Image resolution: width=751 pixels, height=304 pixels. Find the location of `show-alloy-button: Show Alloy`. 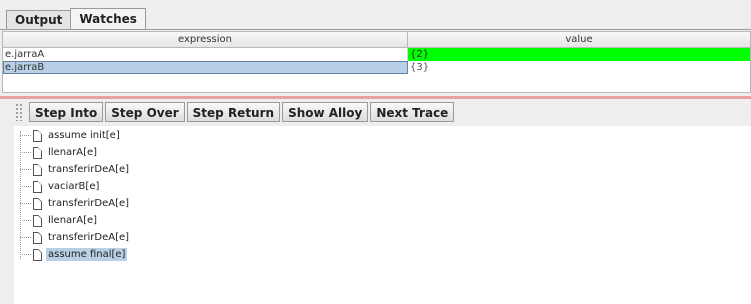

show-alloy-button: Show Alloy is located at coordinates (325, 112).